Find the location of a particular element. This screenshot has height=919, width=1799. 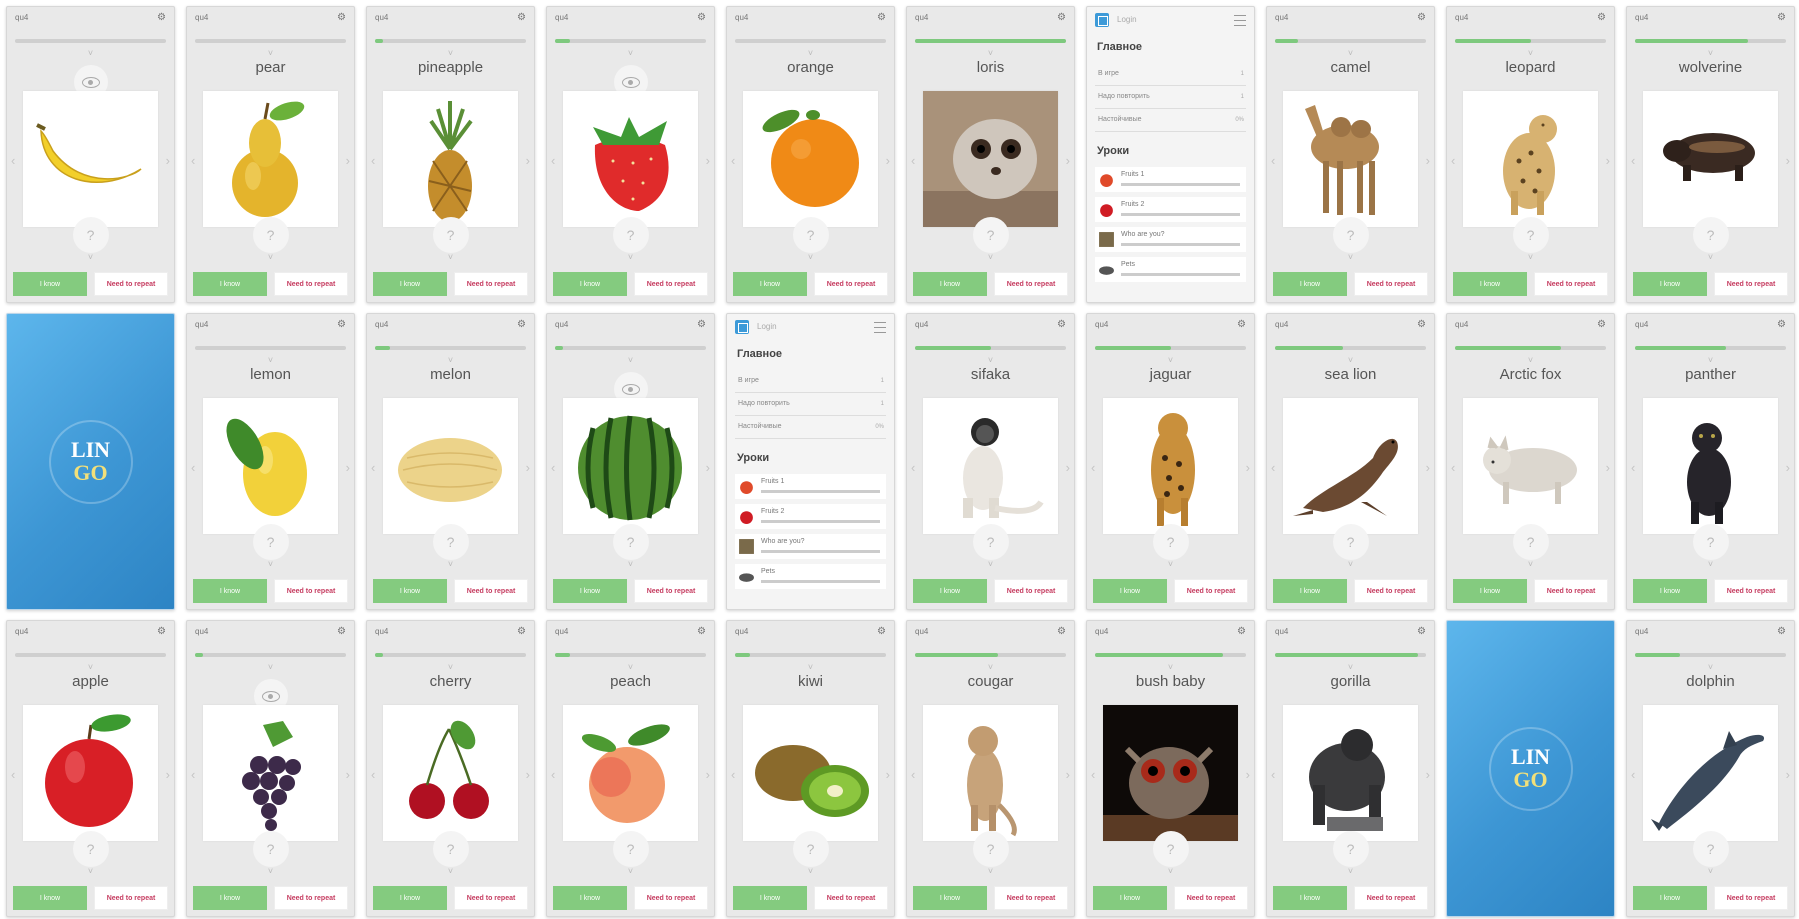

lesson-item: Fruits 1 is located at coordinates (1170, 179).